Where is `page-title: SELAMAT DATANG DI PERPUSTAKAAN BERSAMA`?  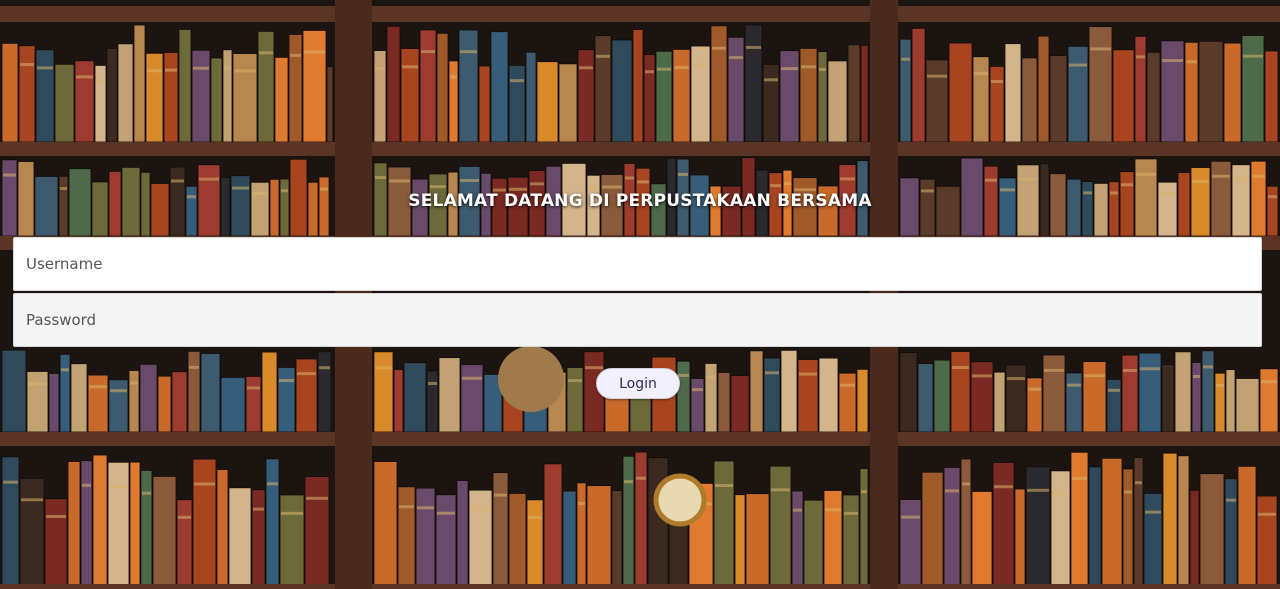
page-title: SELAMAT DATANG DI PERPUSTAKAAN BERSAMA is located at coordinates (640, 201).